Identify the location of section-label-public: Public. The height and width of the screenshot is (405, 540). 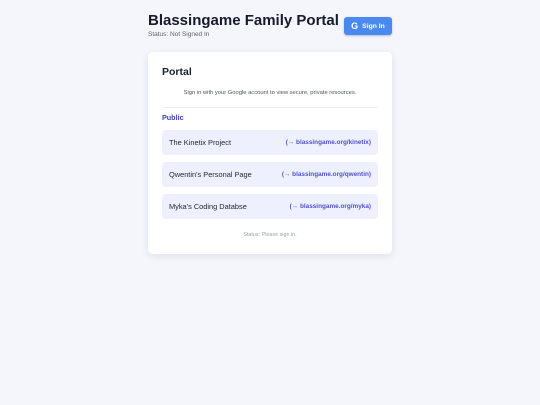
(173, 117).